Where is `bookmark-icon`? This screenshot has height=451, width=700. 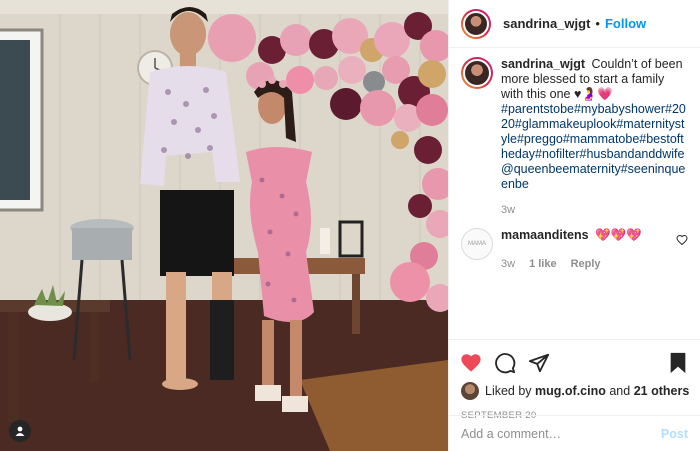
bookmark-icon is located at coordinates (678, 363).